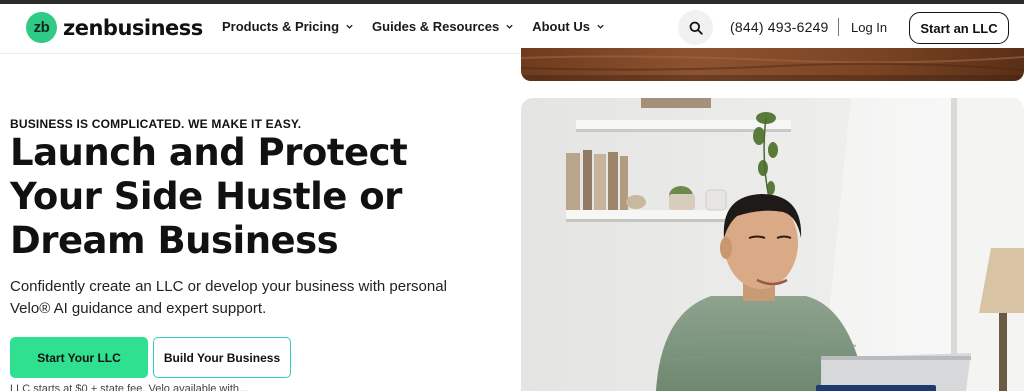  I want to click on headline-line: Launch and Protect, so click(209, 152).